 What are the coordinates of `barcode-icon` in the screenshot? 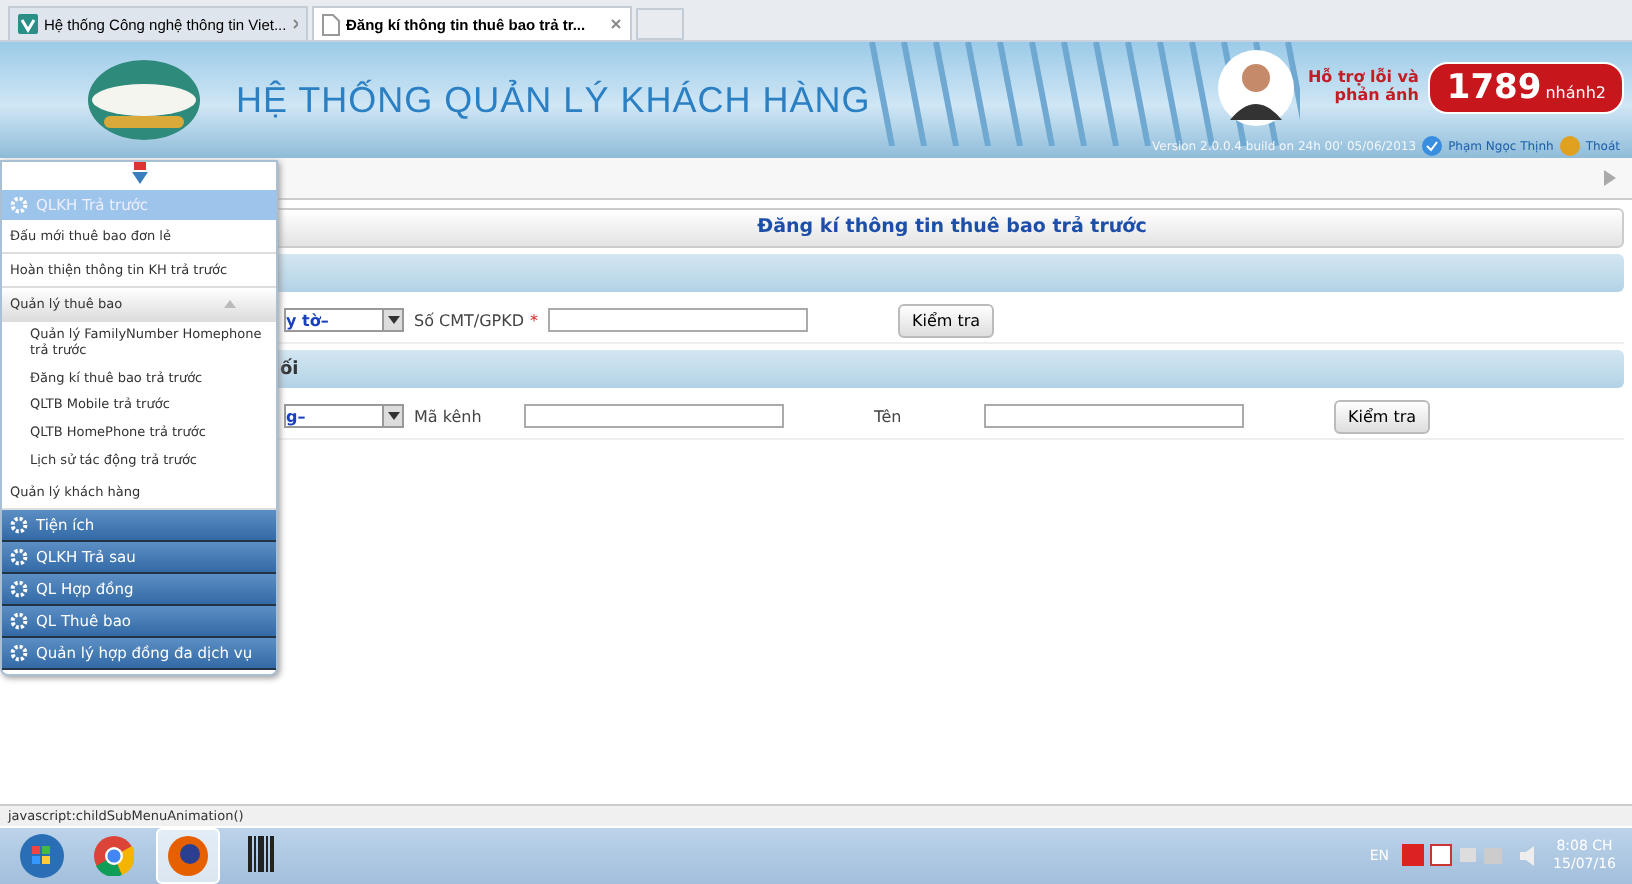 It's located at (262, 856).